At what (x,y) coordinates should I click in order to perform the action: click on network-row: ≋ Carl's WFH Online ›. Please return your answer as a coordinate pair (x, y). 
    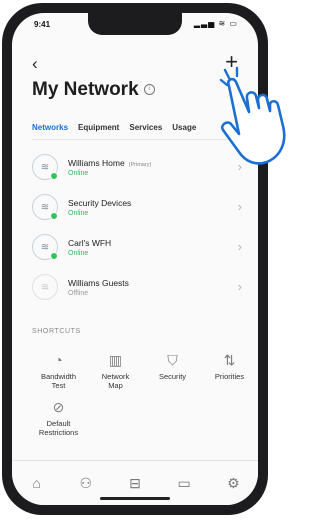
    Looking at the image, I should click on (135, 247).